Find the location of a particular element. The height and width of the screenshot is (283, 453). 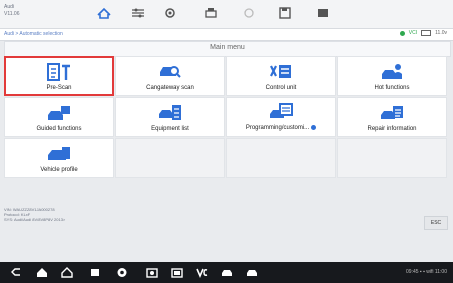

android-nav-bar: 09:45 ▪ ▪ wifi 11:00 is located at coordinates (226, 272).